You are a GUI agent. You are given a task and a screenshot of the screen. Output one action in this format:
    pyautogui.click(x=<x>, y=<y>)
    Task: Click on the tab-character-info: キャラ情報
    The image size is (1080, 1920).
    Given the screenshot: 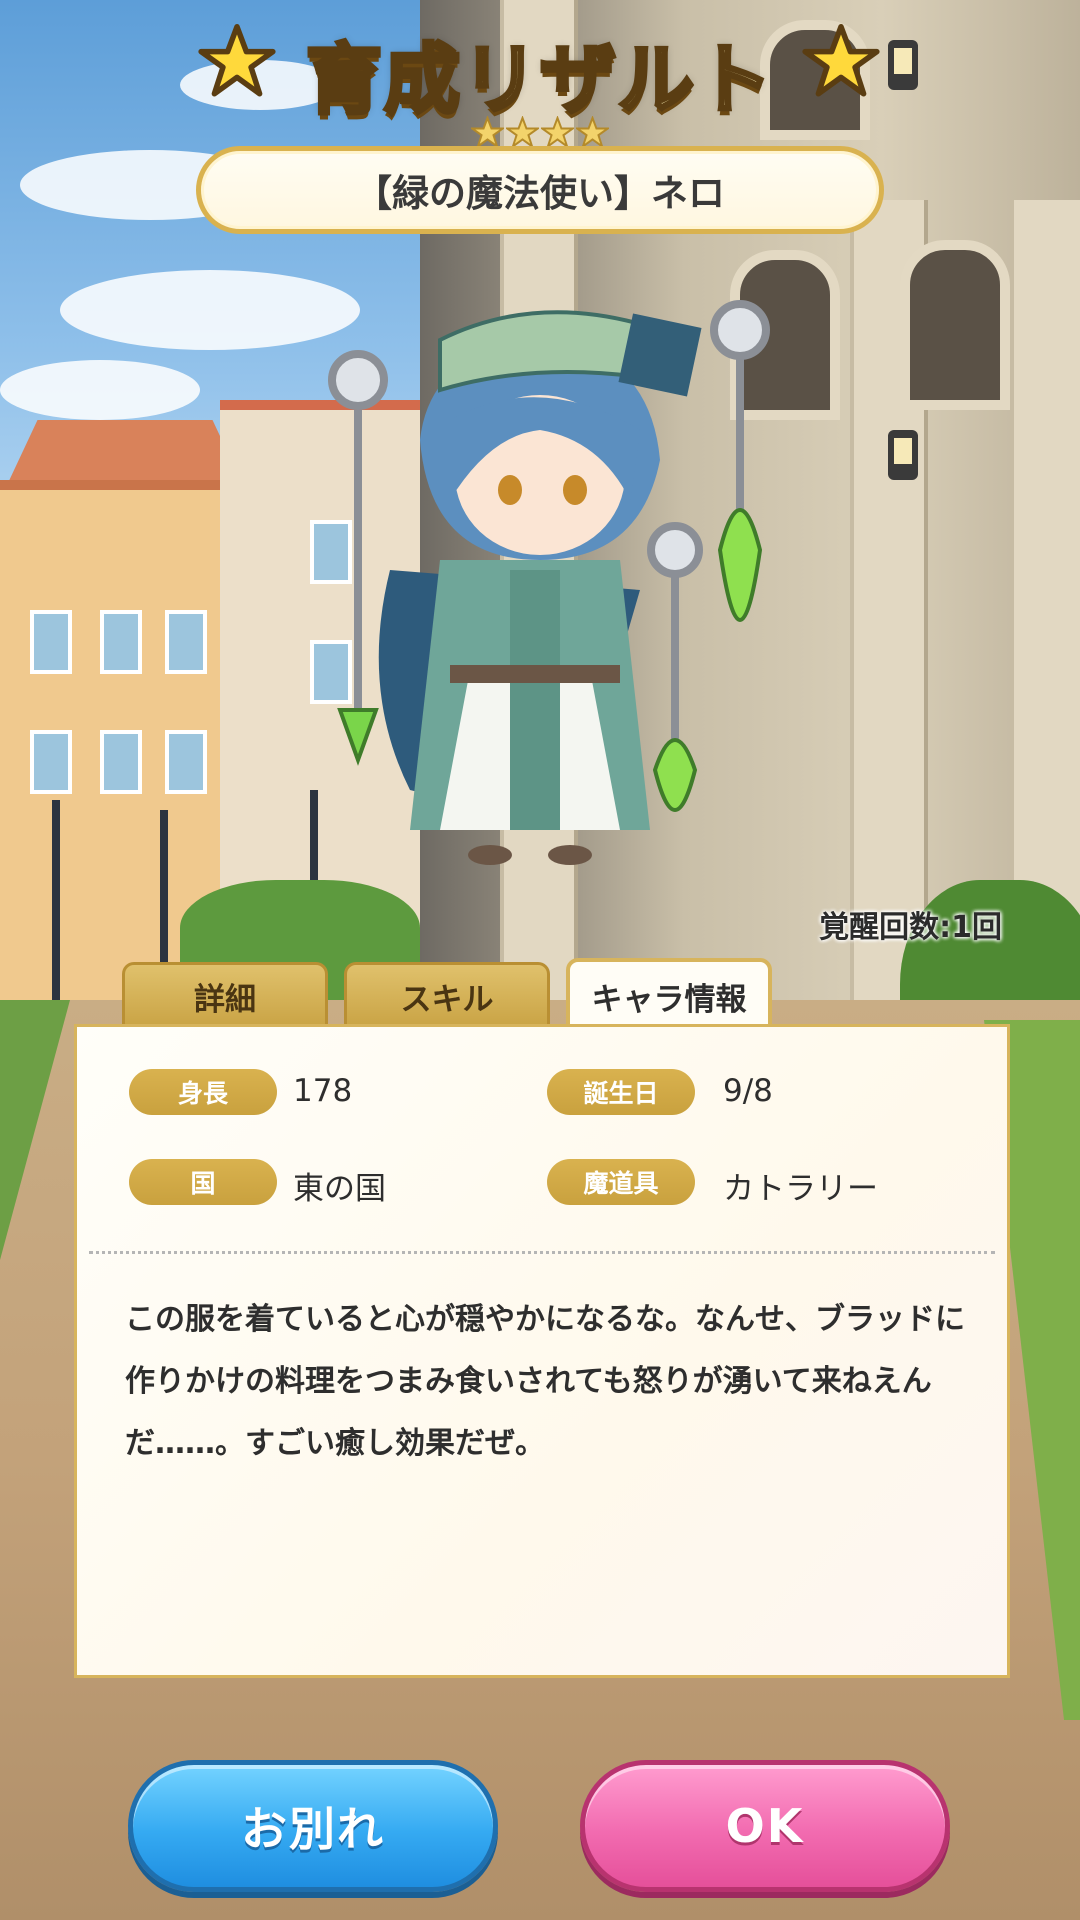 What is the action you would take?
    pyautogui.click(x=669, y=994)
    